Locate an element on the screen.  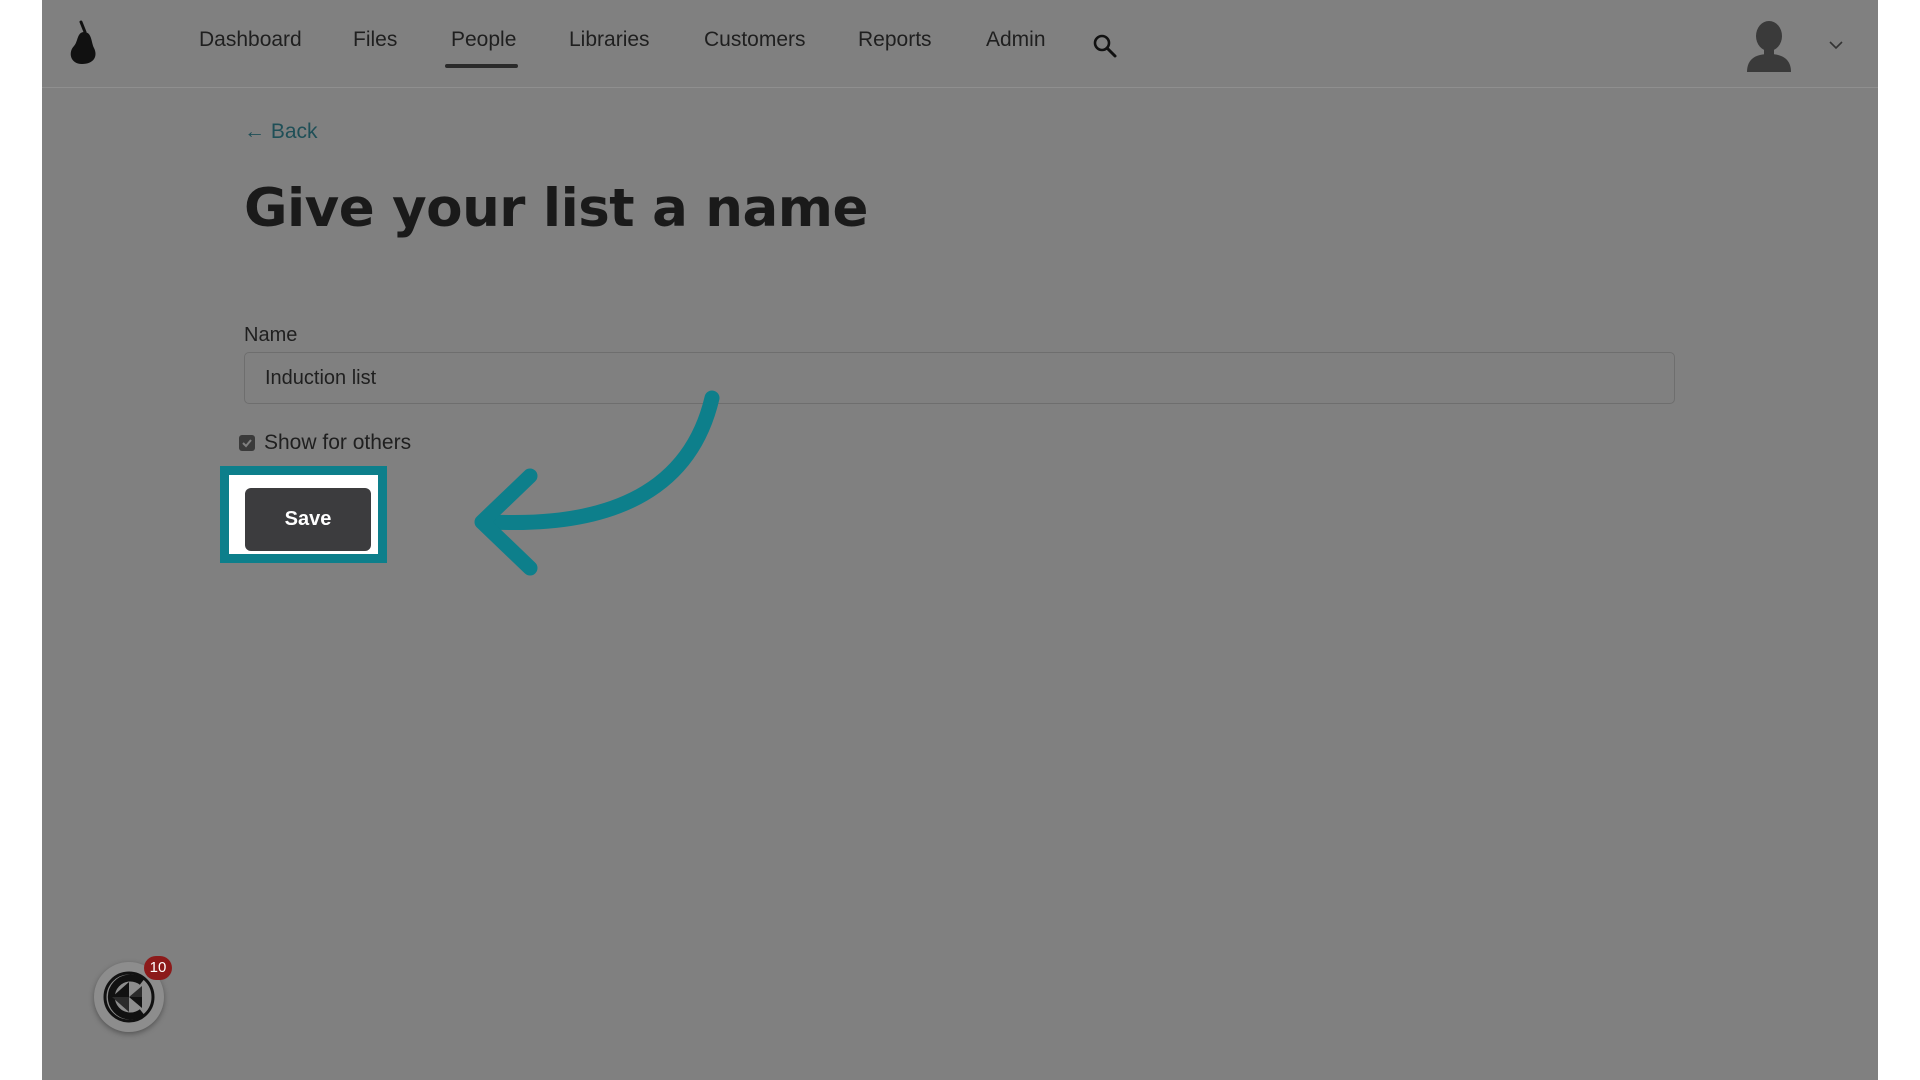
notification-badge: 10 is located at coordinates (158, 968).